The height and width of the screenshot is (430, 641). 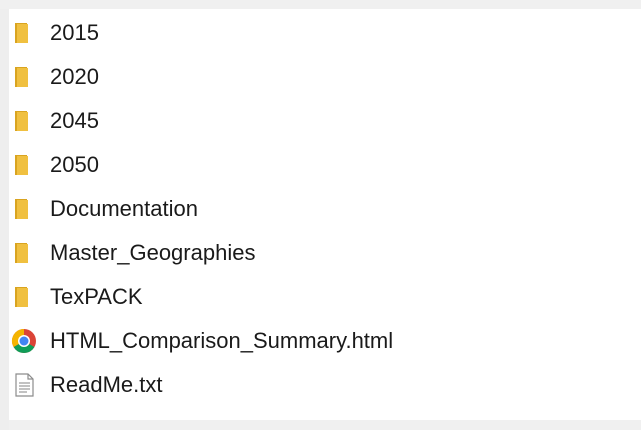 I want to click on file-name: TexPACK, so click(x=96, y=297).